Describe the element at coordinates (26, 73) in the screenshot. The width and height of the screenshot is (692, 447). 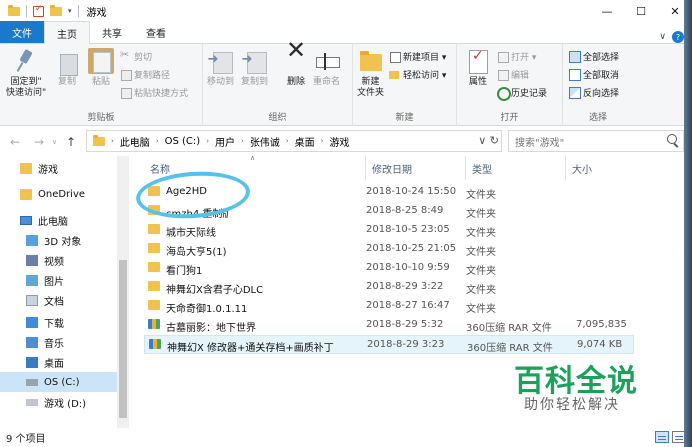
I see `pin-quick-access-button: 固定到" 快速访问"` at that location.